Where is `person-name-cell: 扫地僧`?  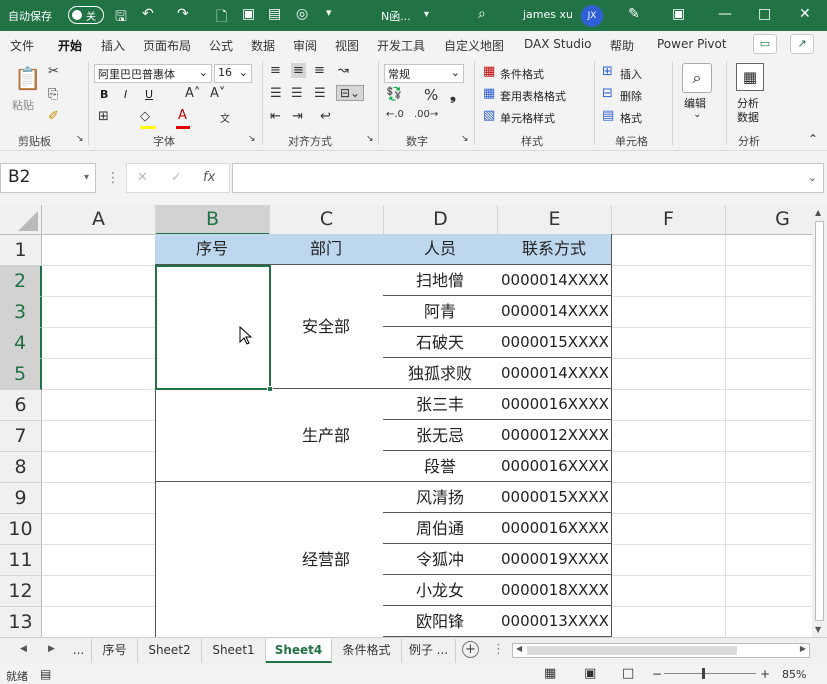 person-name-cell: 扫地僧 is located at coordinates (440, 280).